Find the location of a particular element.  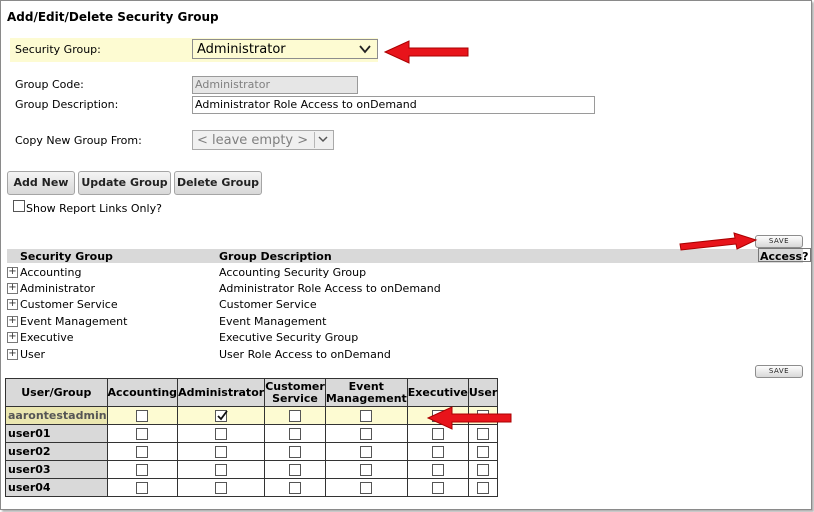

group-name: Accounting is located at coordinates (51, 272).